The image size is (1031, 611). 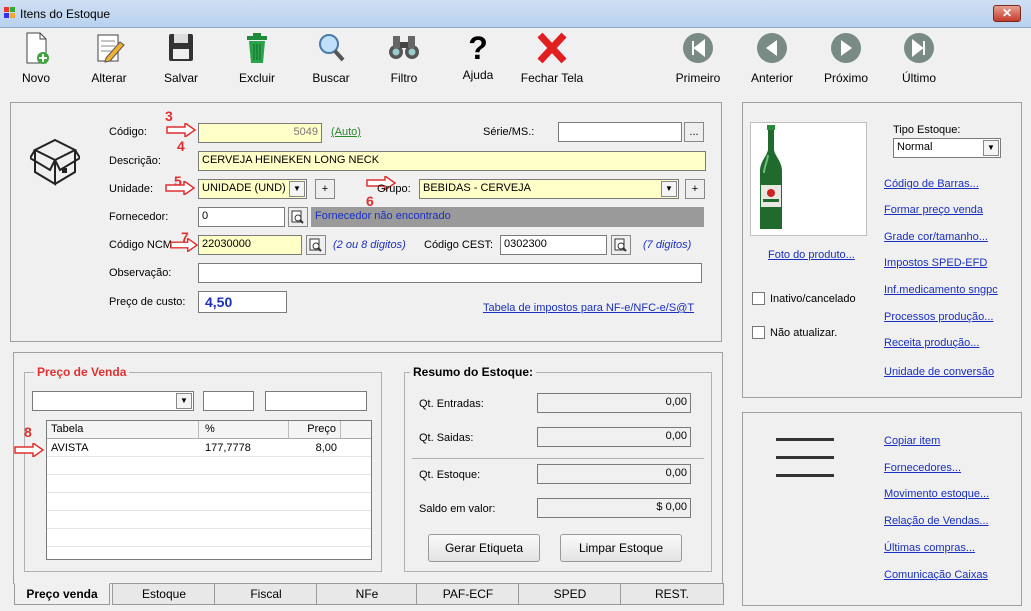 I want to click on search-document-icon, so click(x=315, y=245).